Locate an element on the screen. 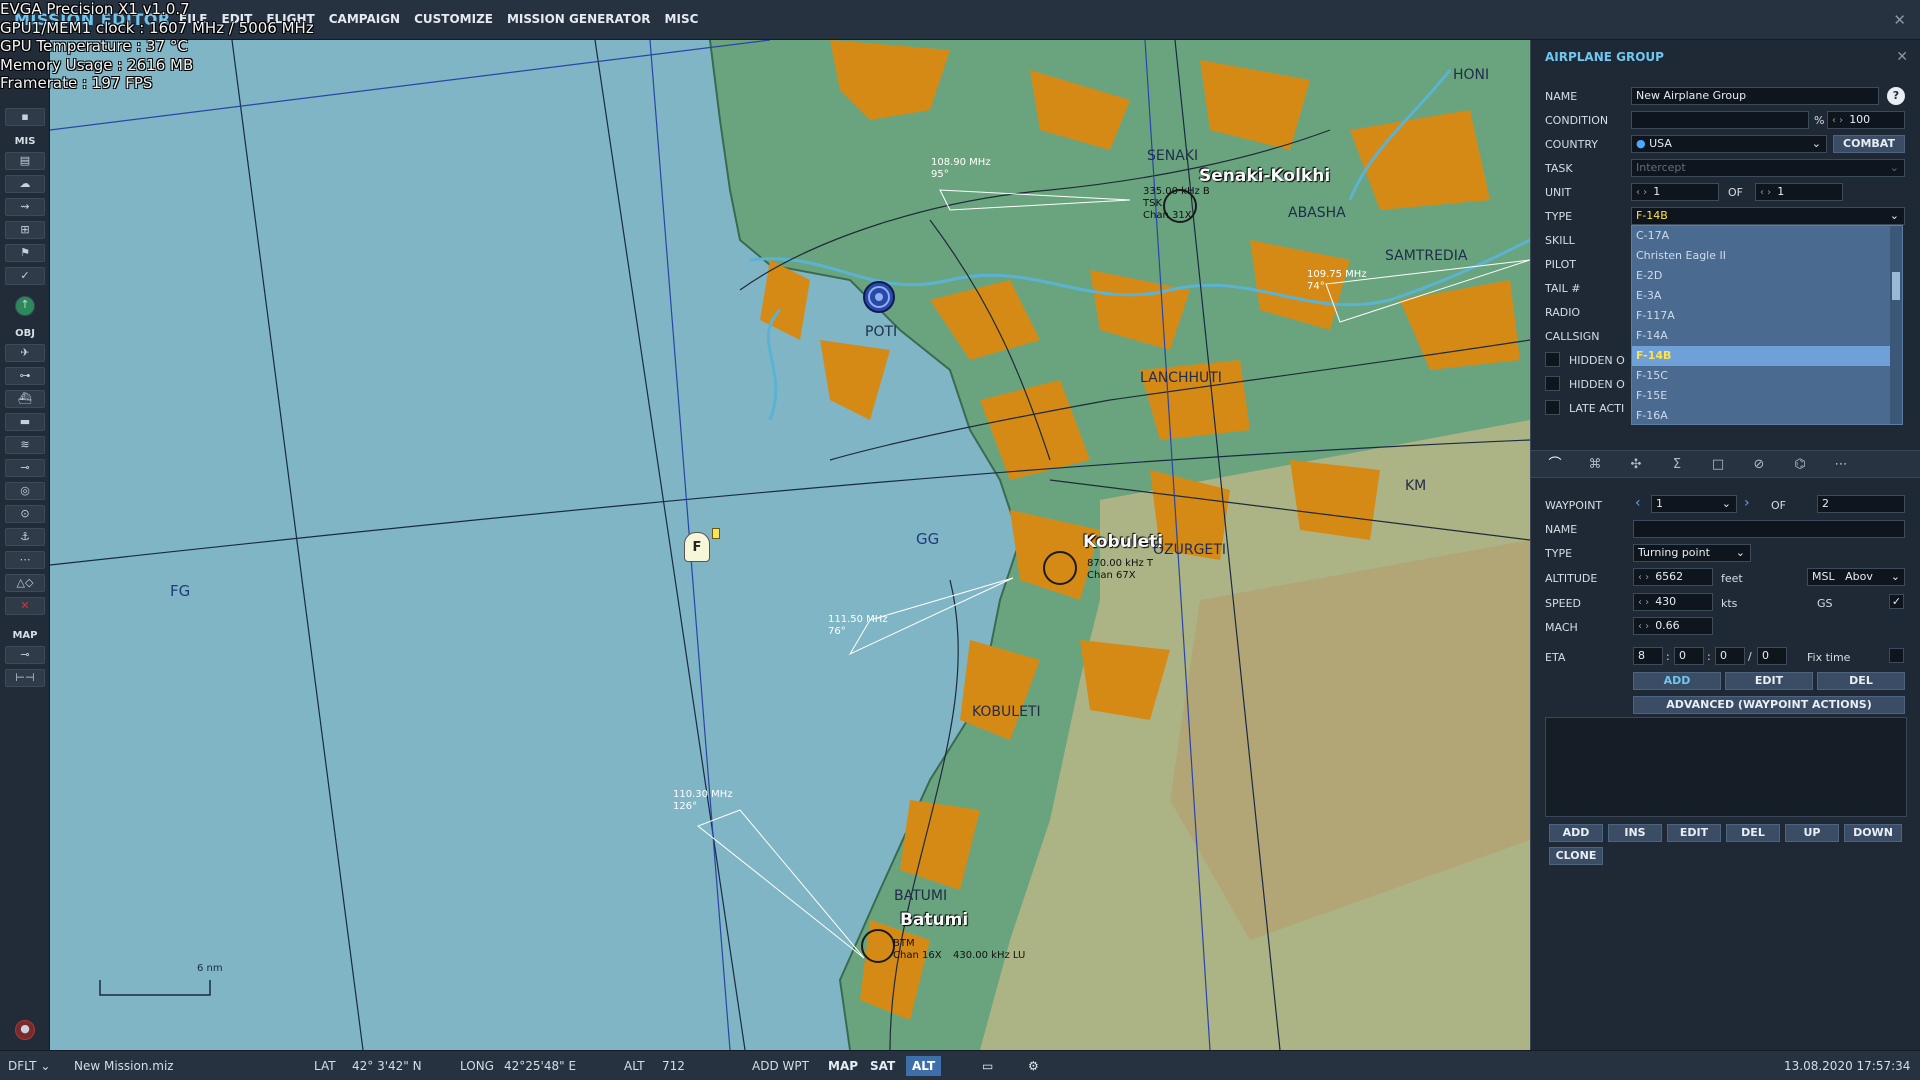 The image size is (1920, 1080). combat-button: COMBAT is located at coordinates (1869, 144).